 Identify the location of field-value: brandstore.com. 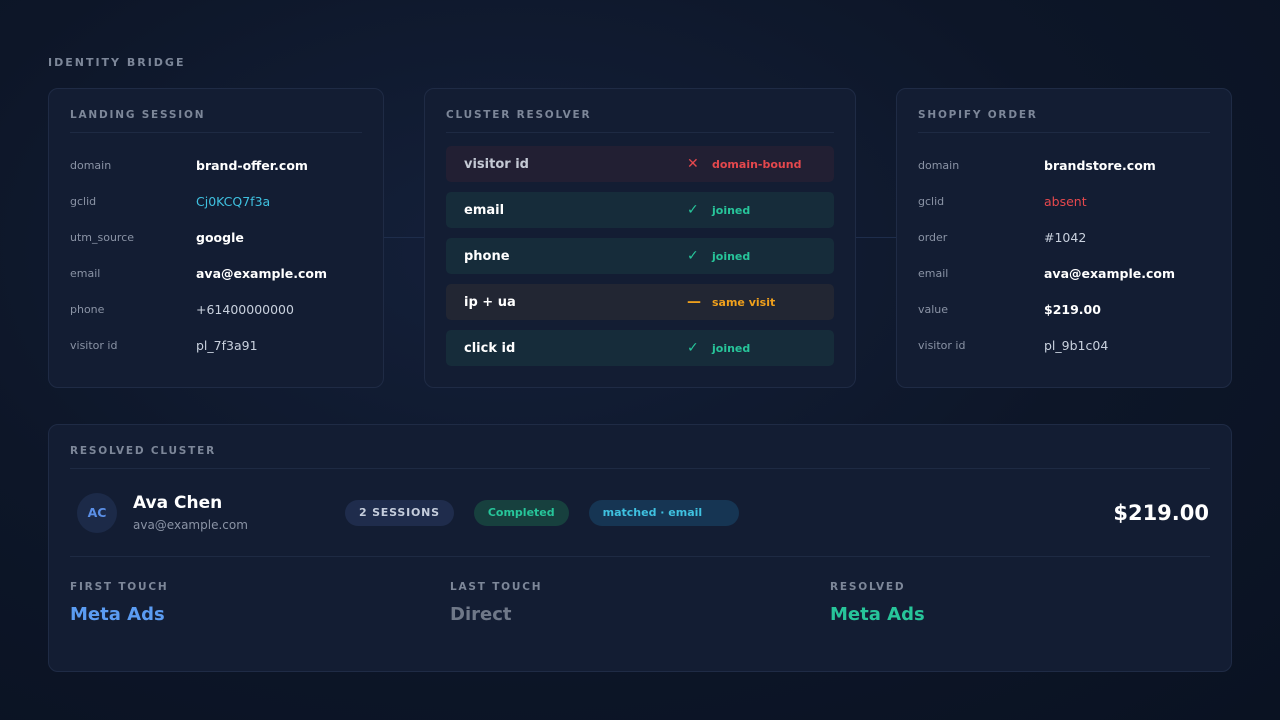
(1100, 165).